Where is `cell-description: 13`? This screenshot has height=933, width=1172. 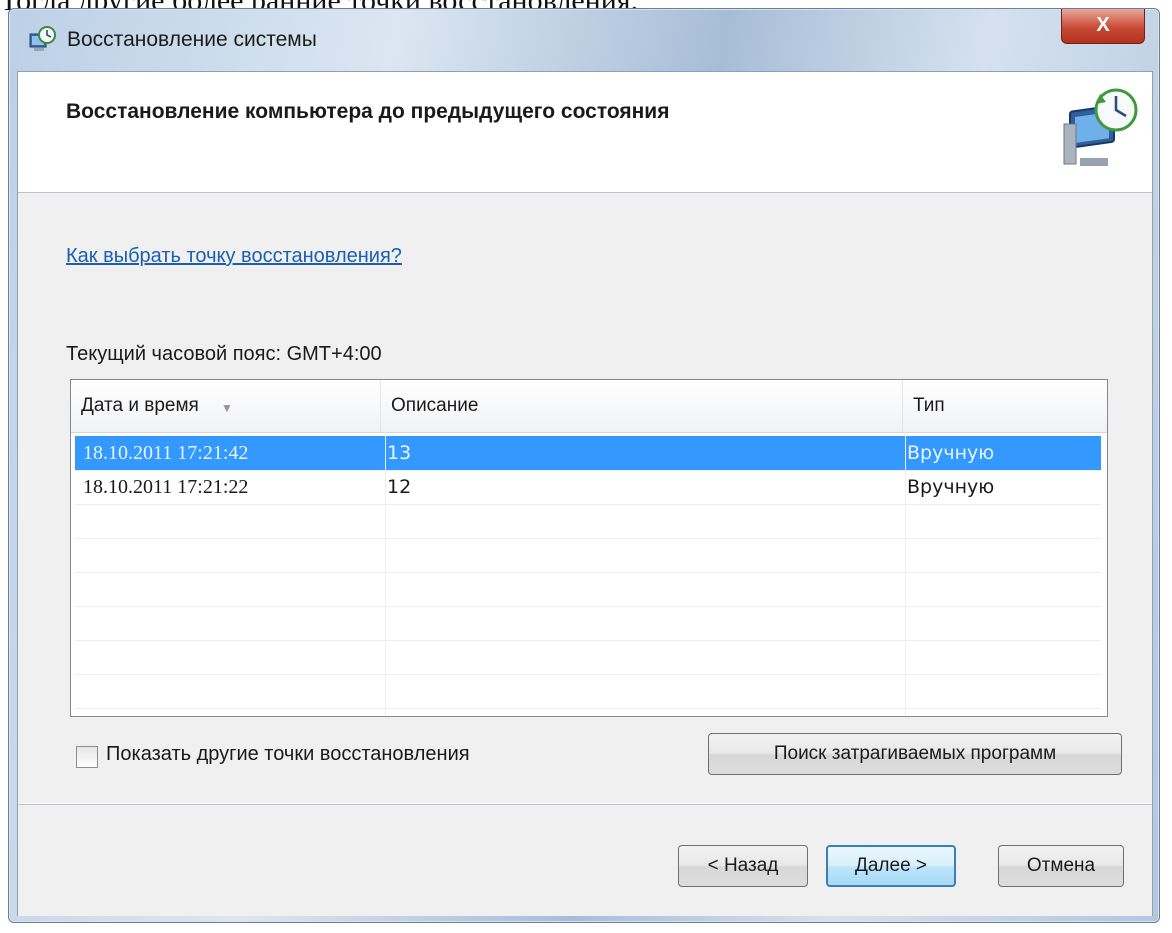
cell-description: 13 is located at coordinates (399, 453).